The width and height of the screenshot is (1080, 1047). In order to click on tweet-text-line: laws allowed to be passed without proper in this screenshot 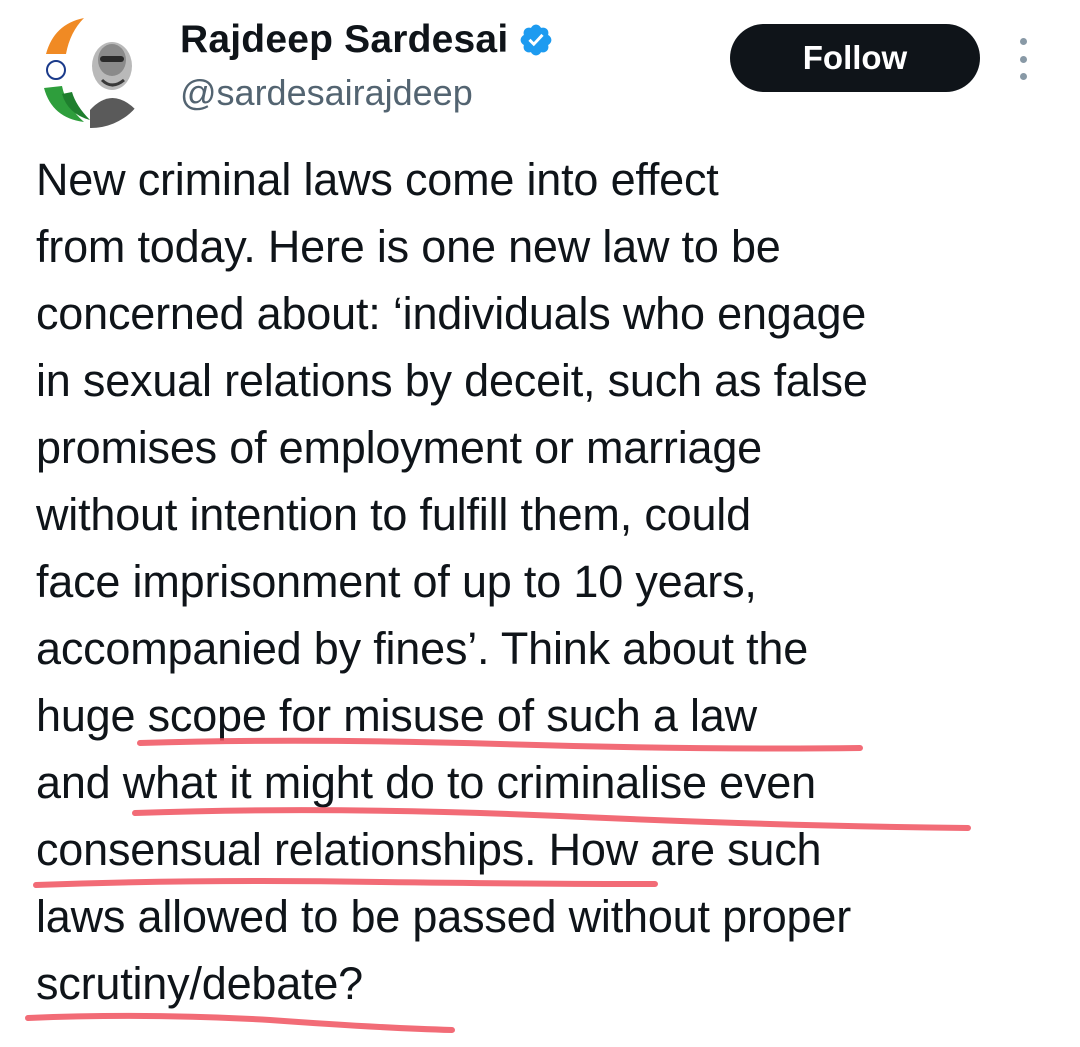, I will do `click(443, 916)`.